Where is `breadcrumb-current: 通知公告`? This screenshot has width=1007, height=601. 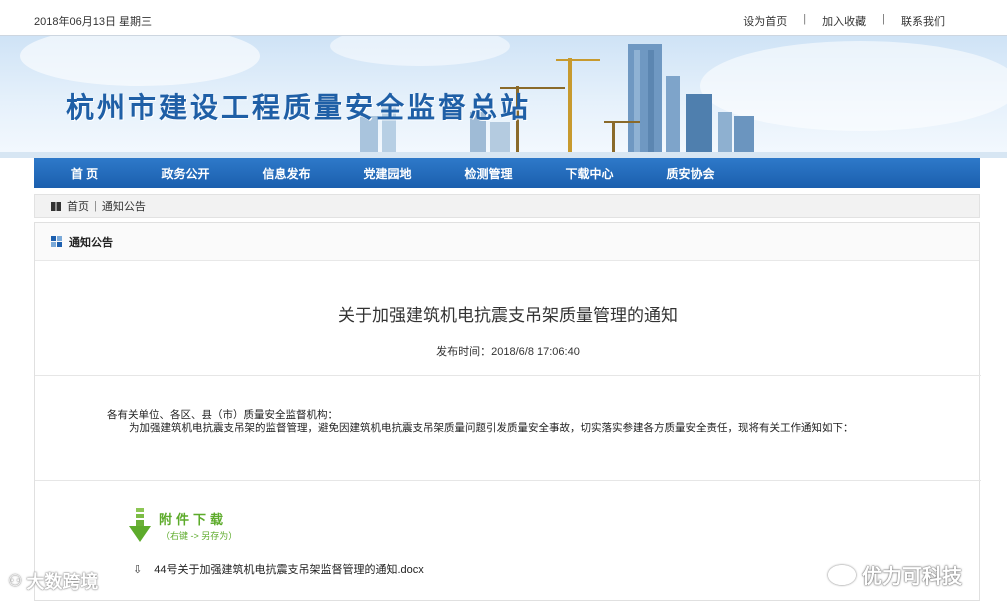
breadcrumb-current: 通知公告 is located at coordinates (124, 206).